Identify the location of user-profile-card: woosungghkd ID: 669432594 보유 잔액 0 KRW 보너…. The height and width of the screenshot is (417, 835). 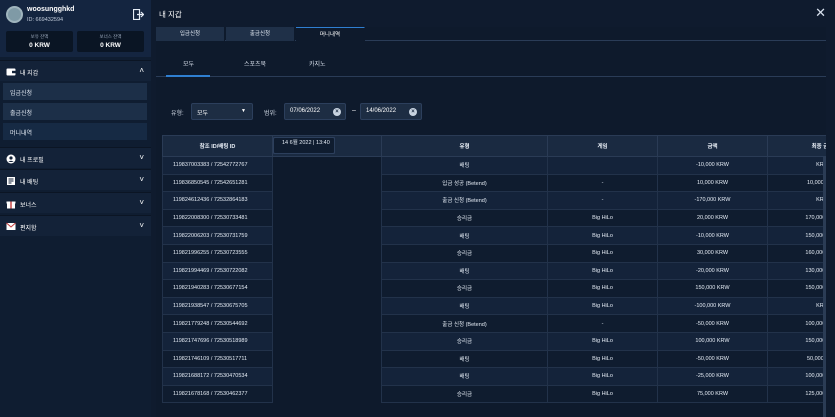
(75, 28).